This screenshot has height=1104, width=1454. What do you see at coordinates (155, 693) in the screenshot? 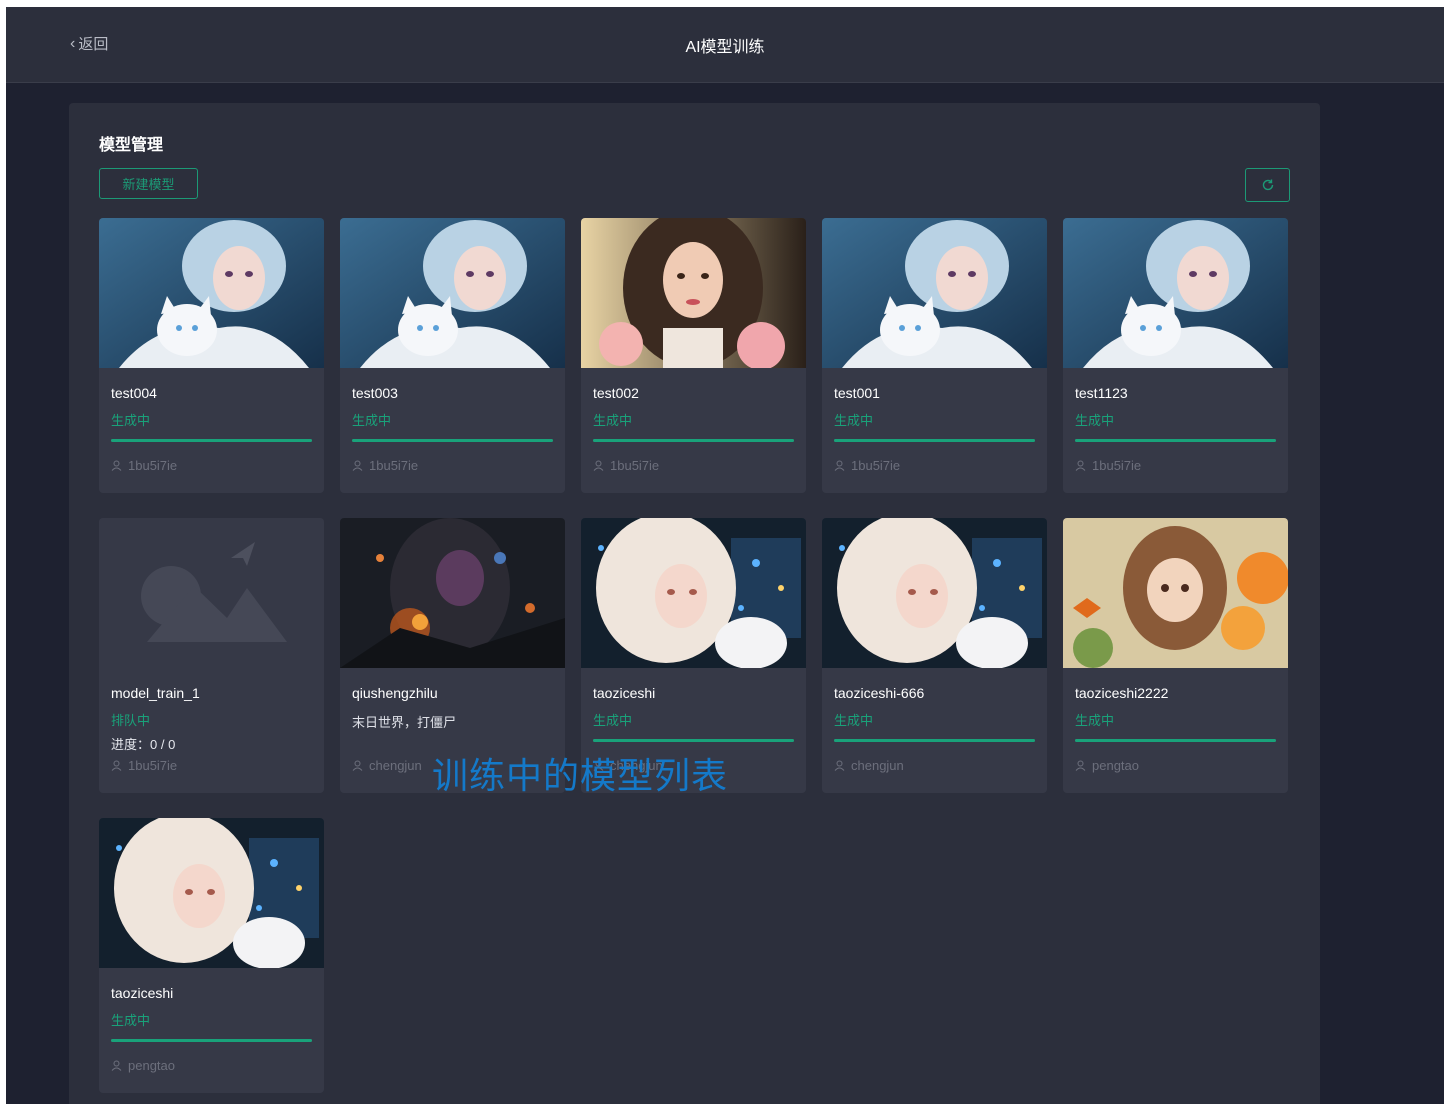
I see `model-name: model_train_1` at bounding box center [155, 693].